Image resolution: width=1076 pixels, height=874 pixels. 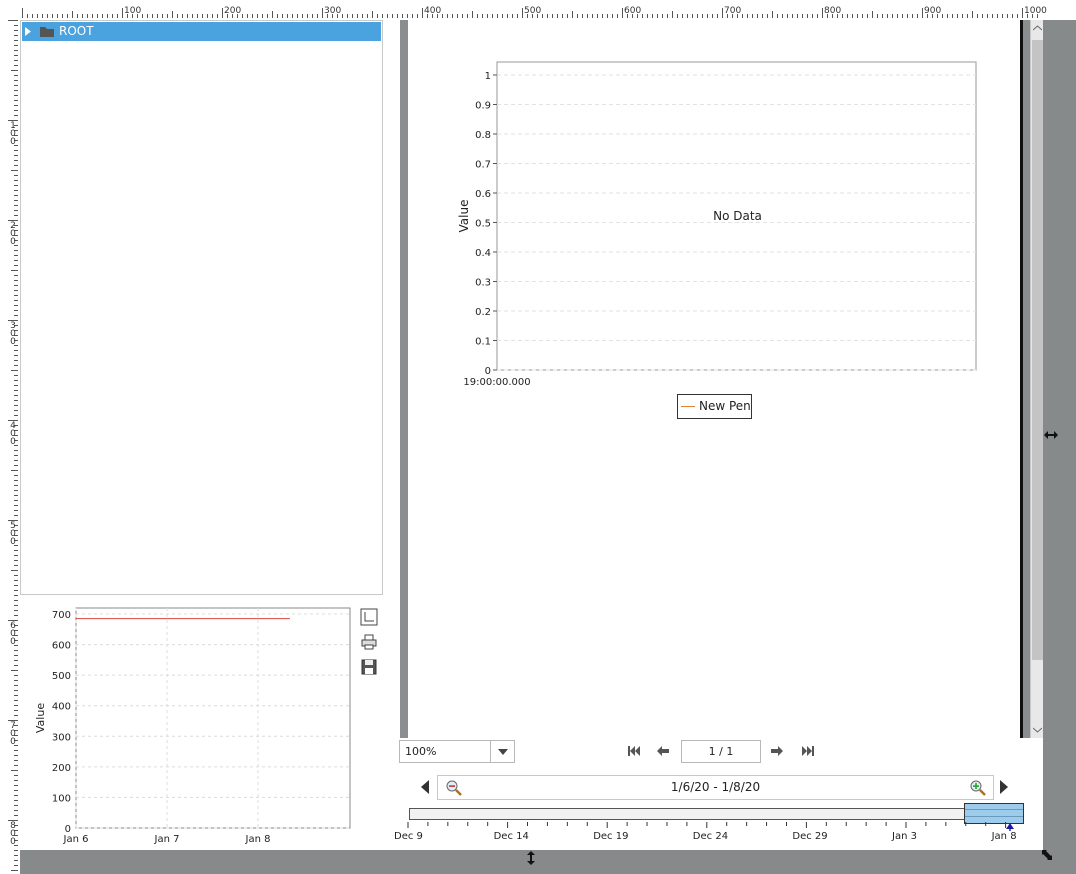 What do you see at coordinates (61, 615) in the screenshot?
I see `y-tick-label: 700` at bounding box center [61, 615].